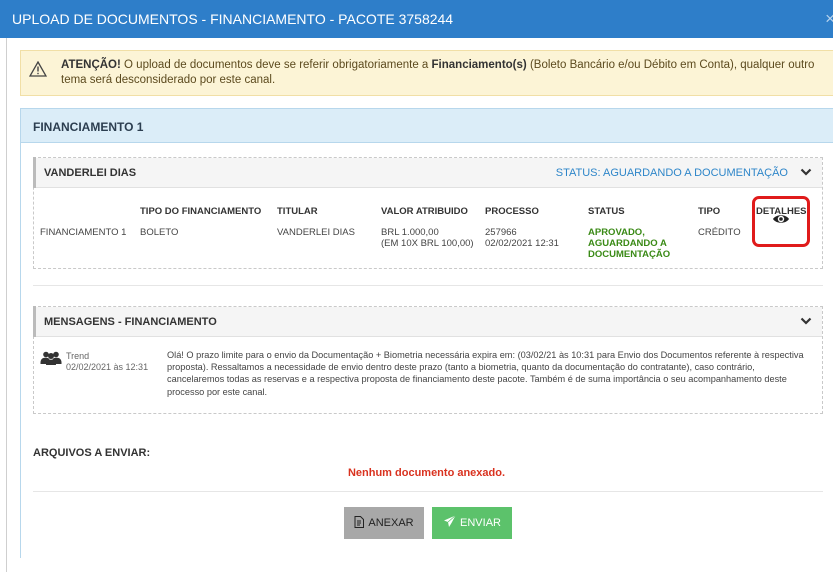 The image size is (833, 572). Describe the element at coordinates (427, 126) in the screenshot. I see `financiamento-title: FINANCIAMENTO 1` at that location.